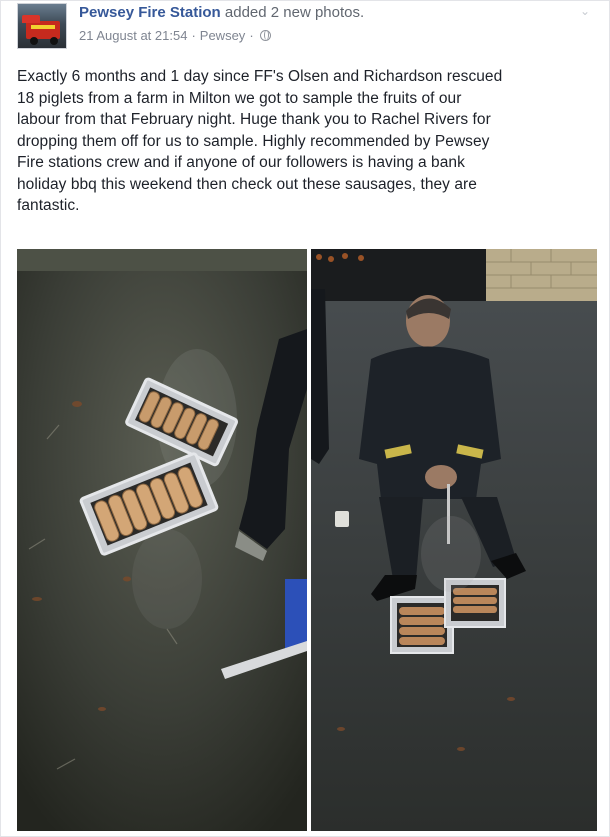  I want to click on post-timestamp: 21 August at 21:54, so click(133, 35).